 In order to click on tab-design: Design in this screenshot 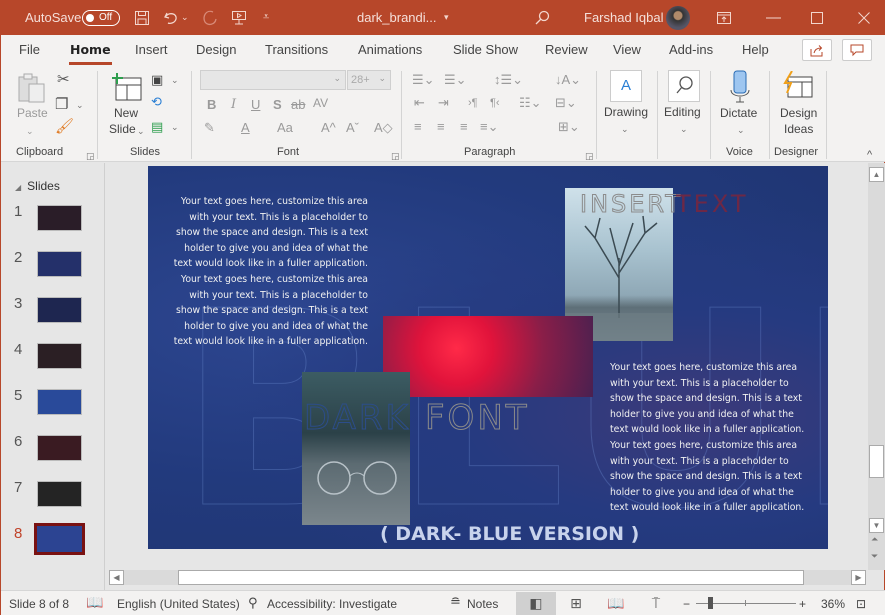, I will do `click(216, 49)`.